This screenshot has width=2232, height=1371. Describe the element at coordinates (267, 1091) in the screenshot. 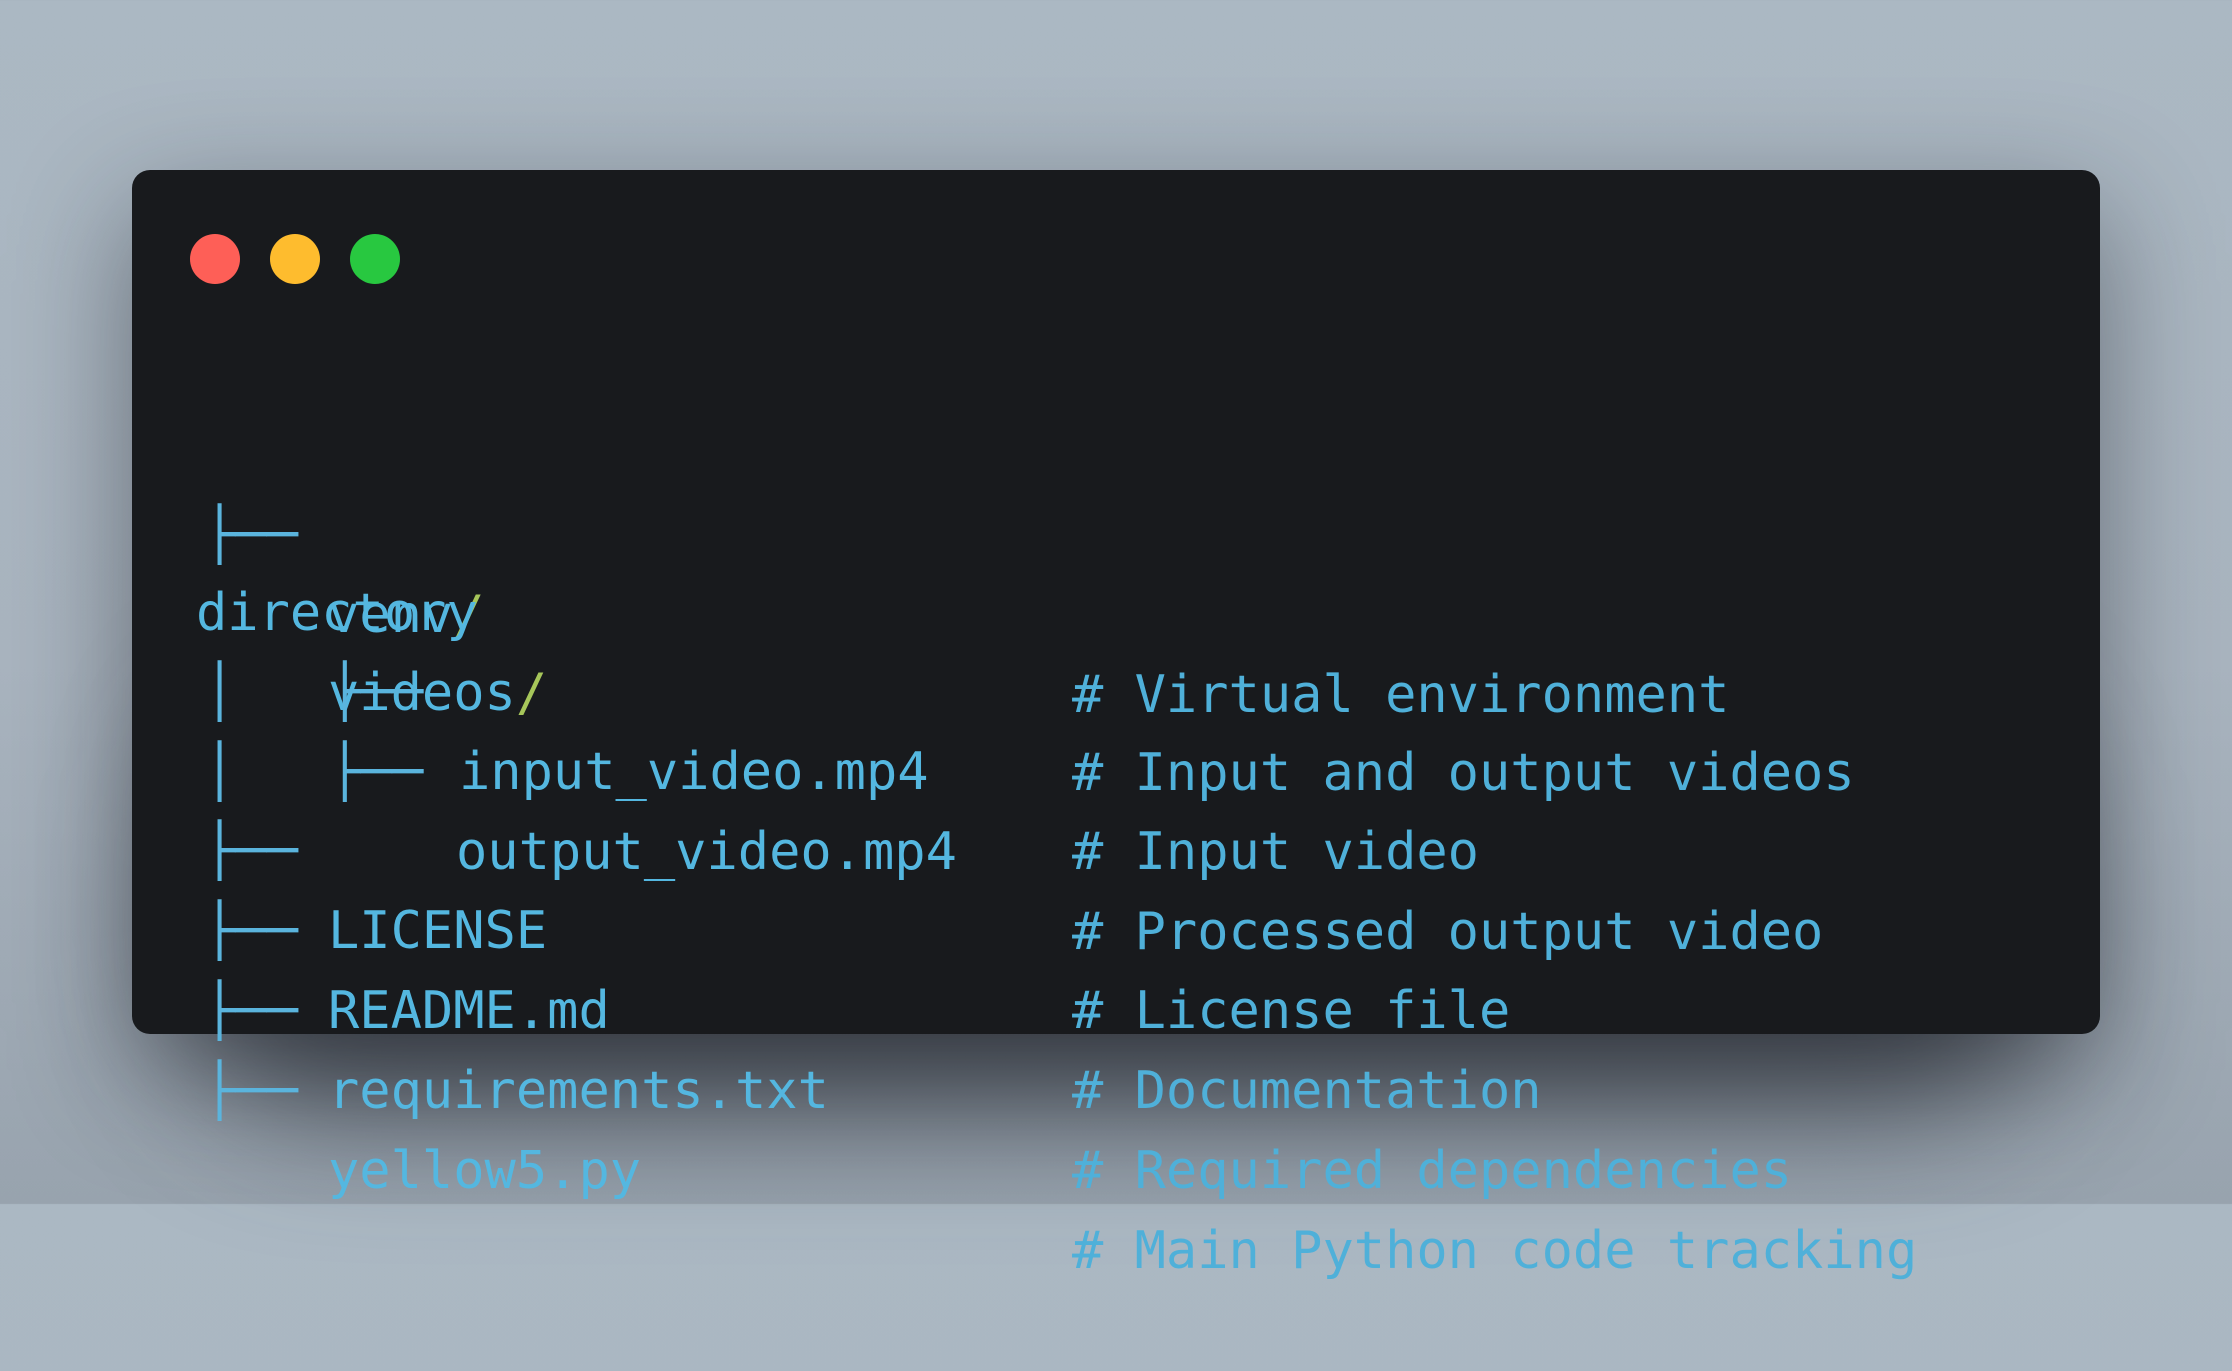

I see `tree-branch: ├──` at that location.